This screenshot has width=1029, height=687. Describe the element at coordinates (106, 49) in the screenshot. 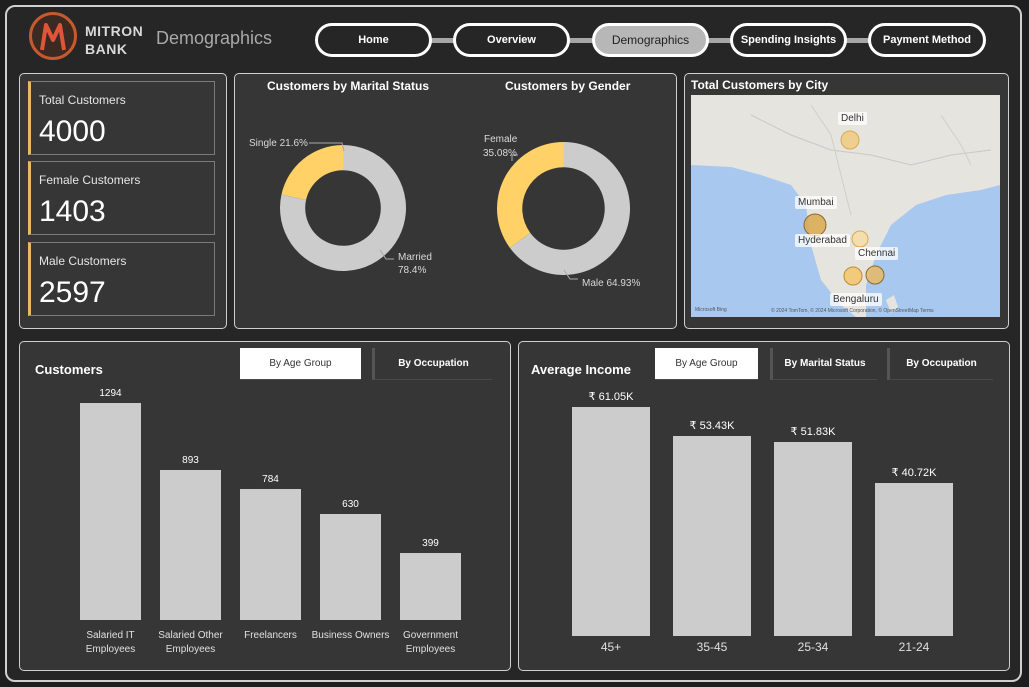

I see `brand-line-2: BANK` at that location.